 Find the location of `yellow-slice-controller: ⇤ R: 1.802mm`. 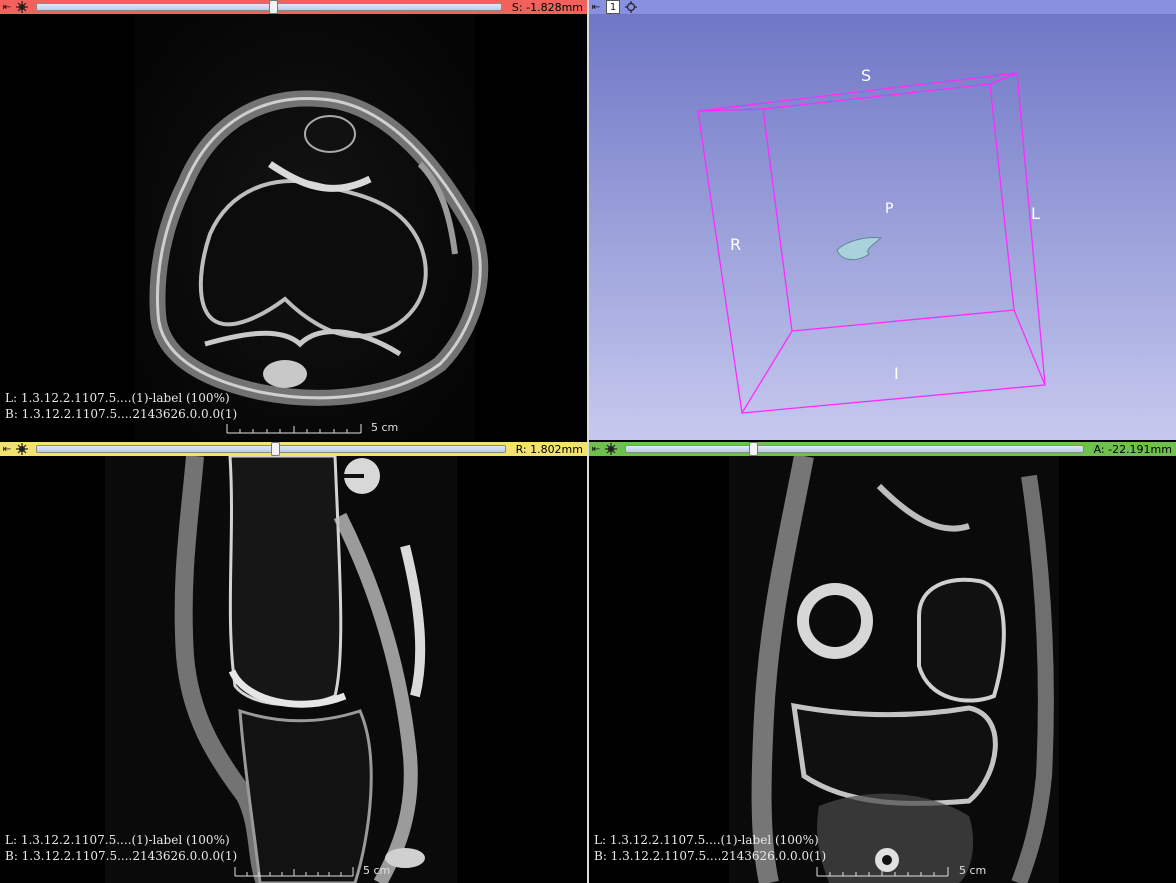

yellow-slice-controller: ⇤ R: 1.802mm is located at coordinates (293, 449).